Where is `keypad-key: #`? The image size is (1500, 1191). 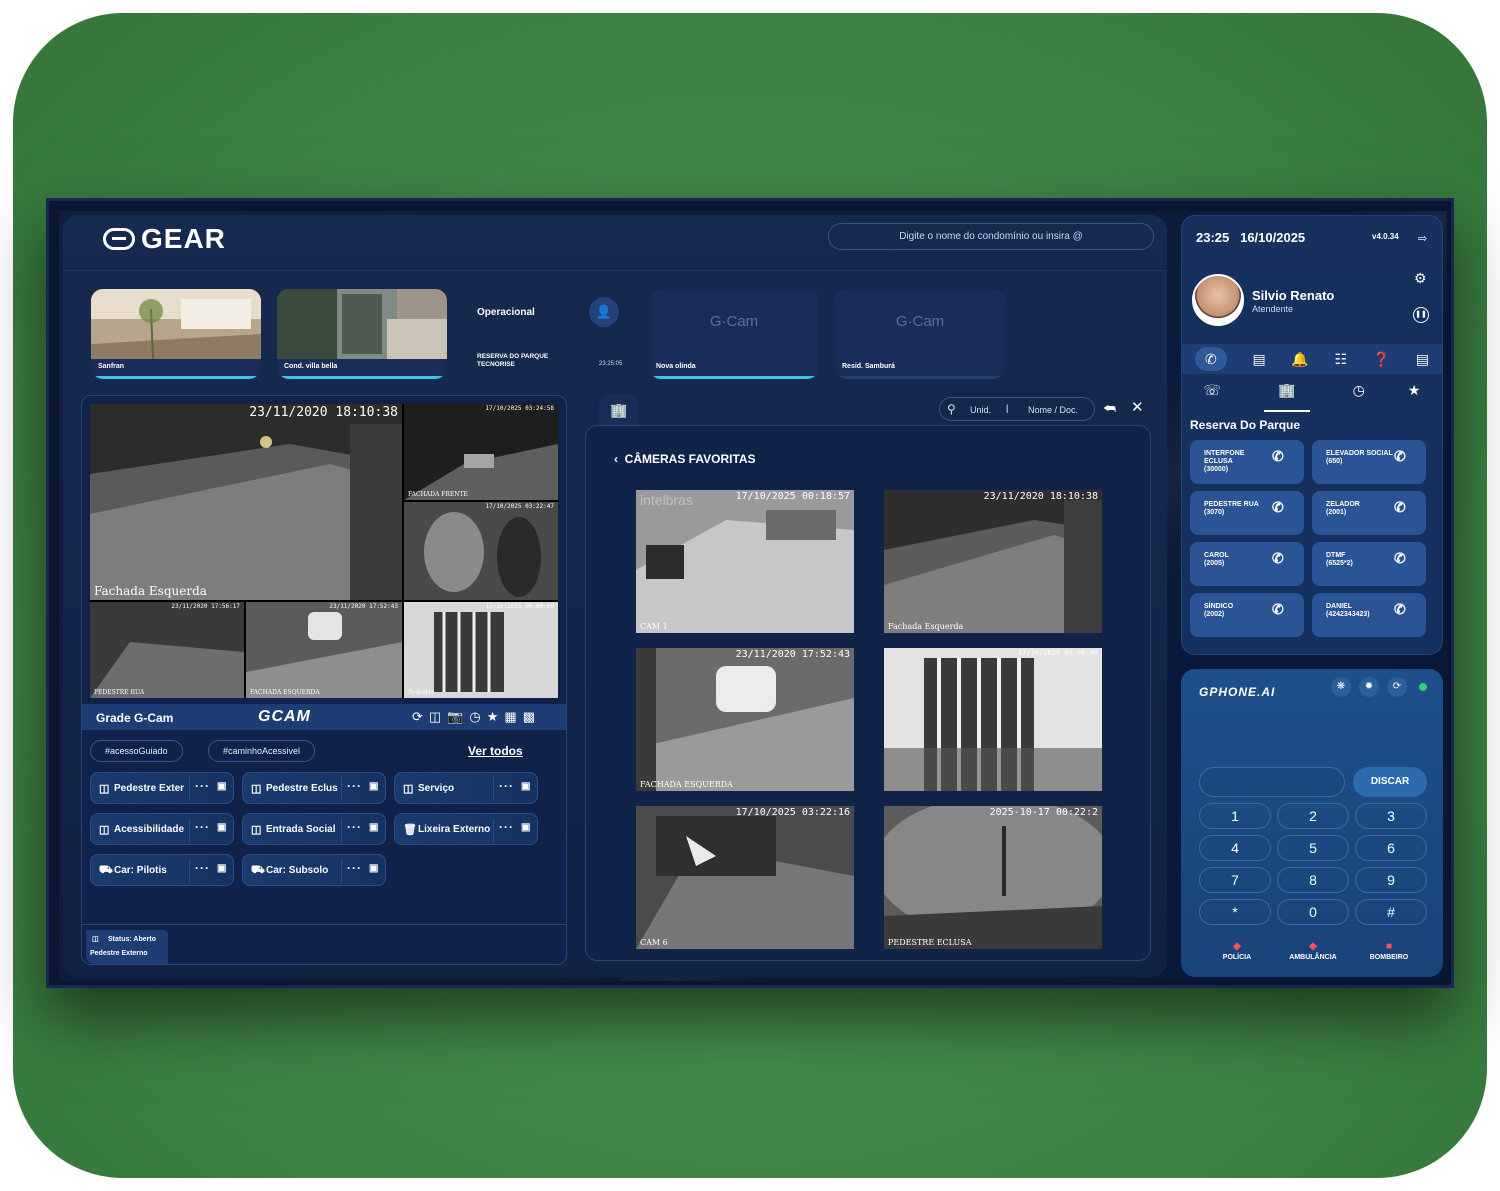 keypad-key: # is located at coordinates (1391, 912).